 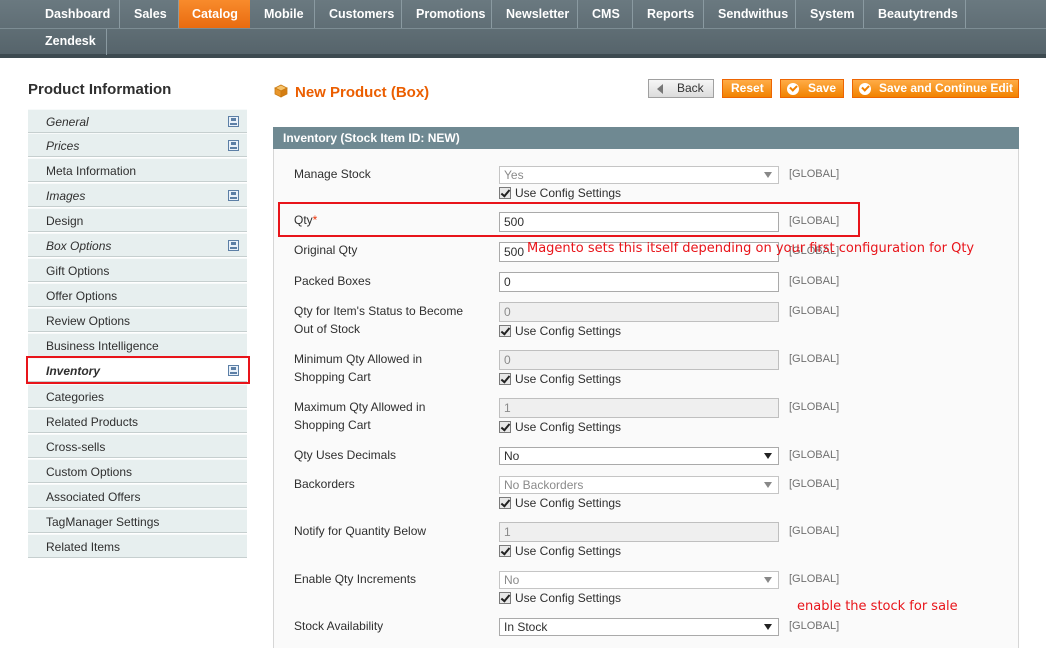 What do you see at coordinates (137, 521) in the screenshot?
I see `tab-tagmanager-settings: TagManager Settings` at bounding box center [137, 521].